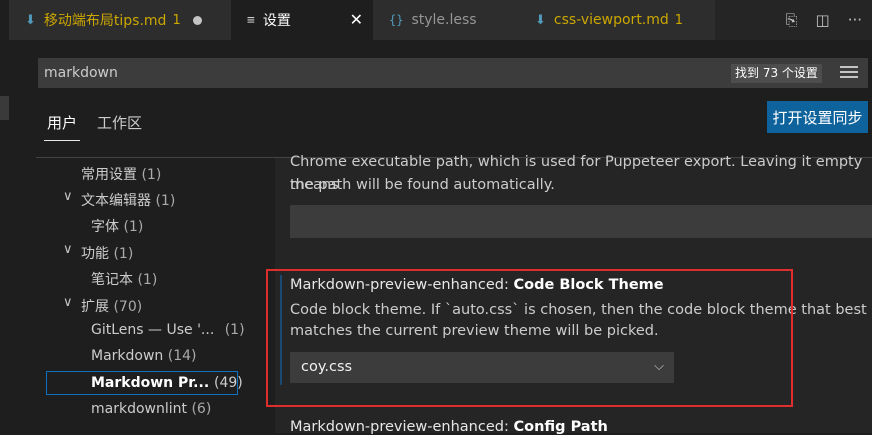 This screenshot has width=872, height=435. I want to click on toc-label: 文本编辑器, so click(116, 201).